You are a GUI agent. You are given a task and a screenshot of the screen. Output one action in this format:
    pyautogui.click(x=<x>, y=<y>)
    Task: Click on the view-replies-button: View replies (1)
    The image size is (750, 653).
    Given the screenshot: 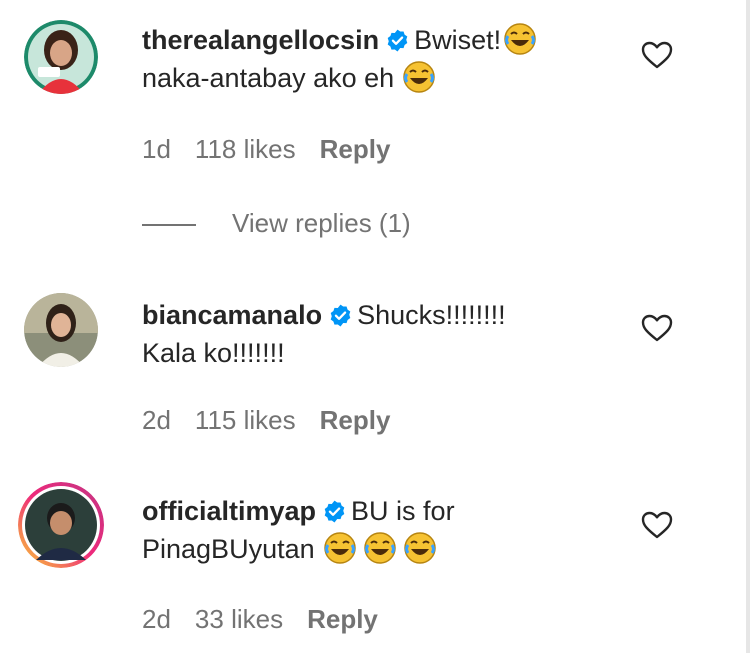 What is the action you would take?
    pyautogui.click(x=276, y=223)
    